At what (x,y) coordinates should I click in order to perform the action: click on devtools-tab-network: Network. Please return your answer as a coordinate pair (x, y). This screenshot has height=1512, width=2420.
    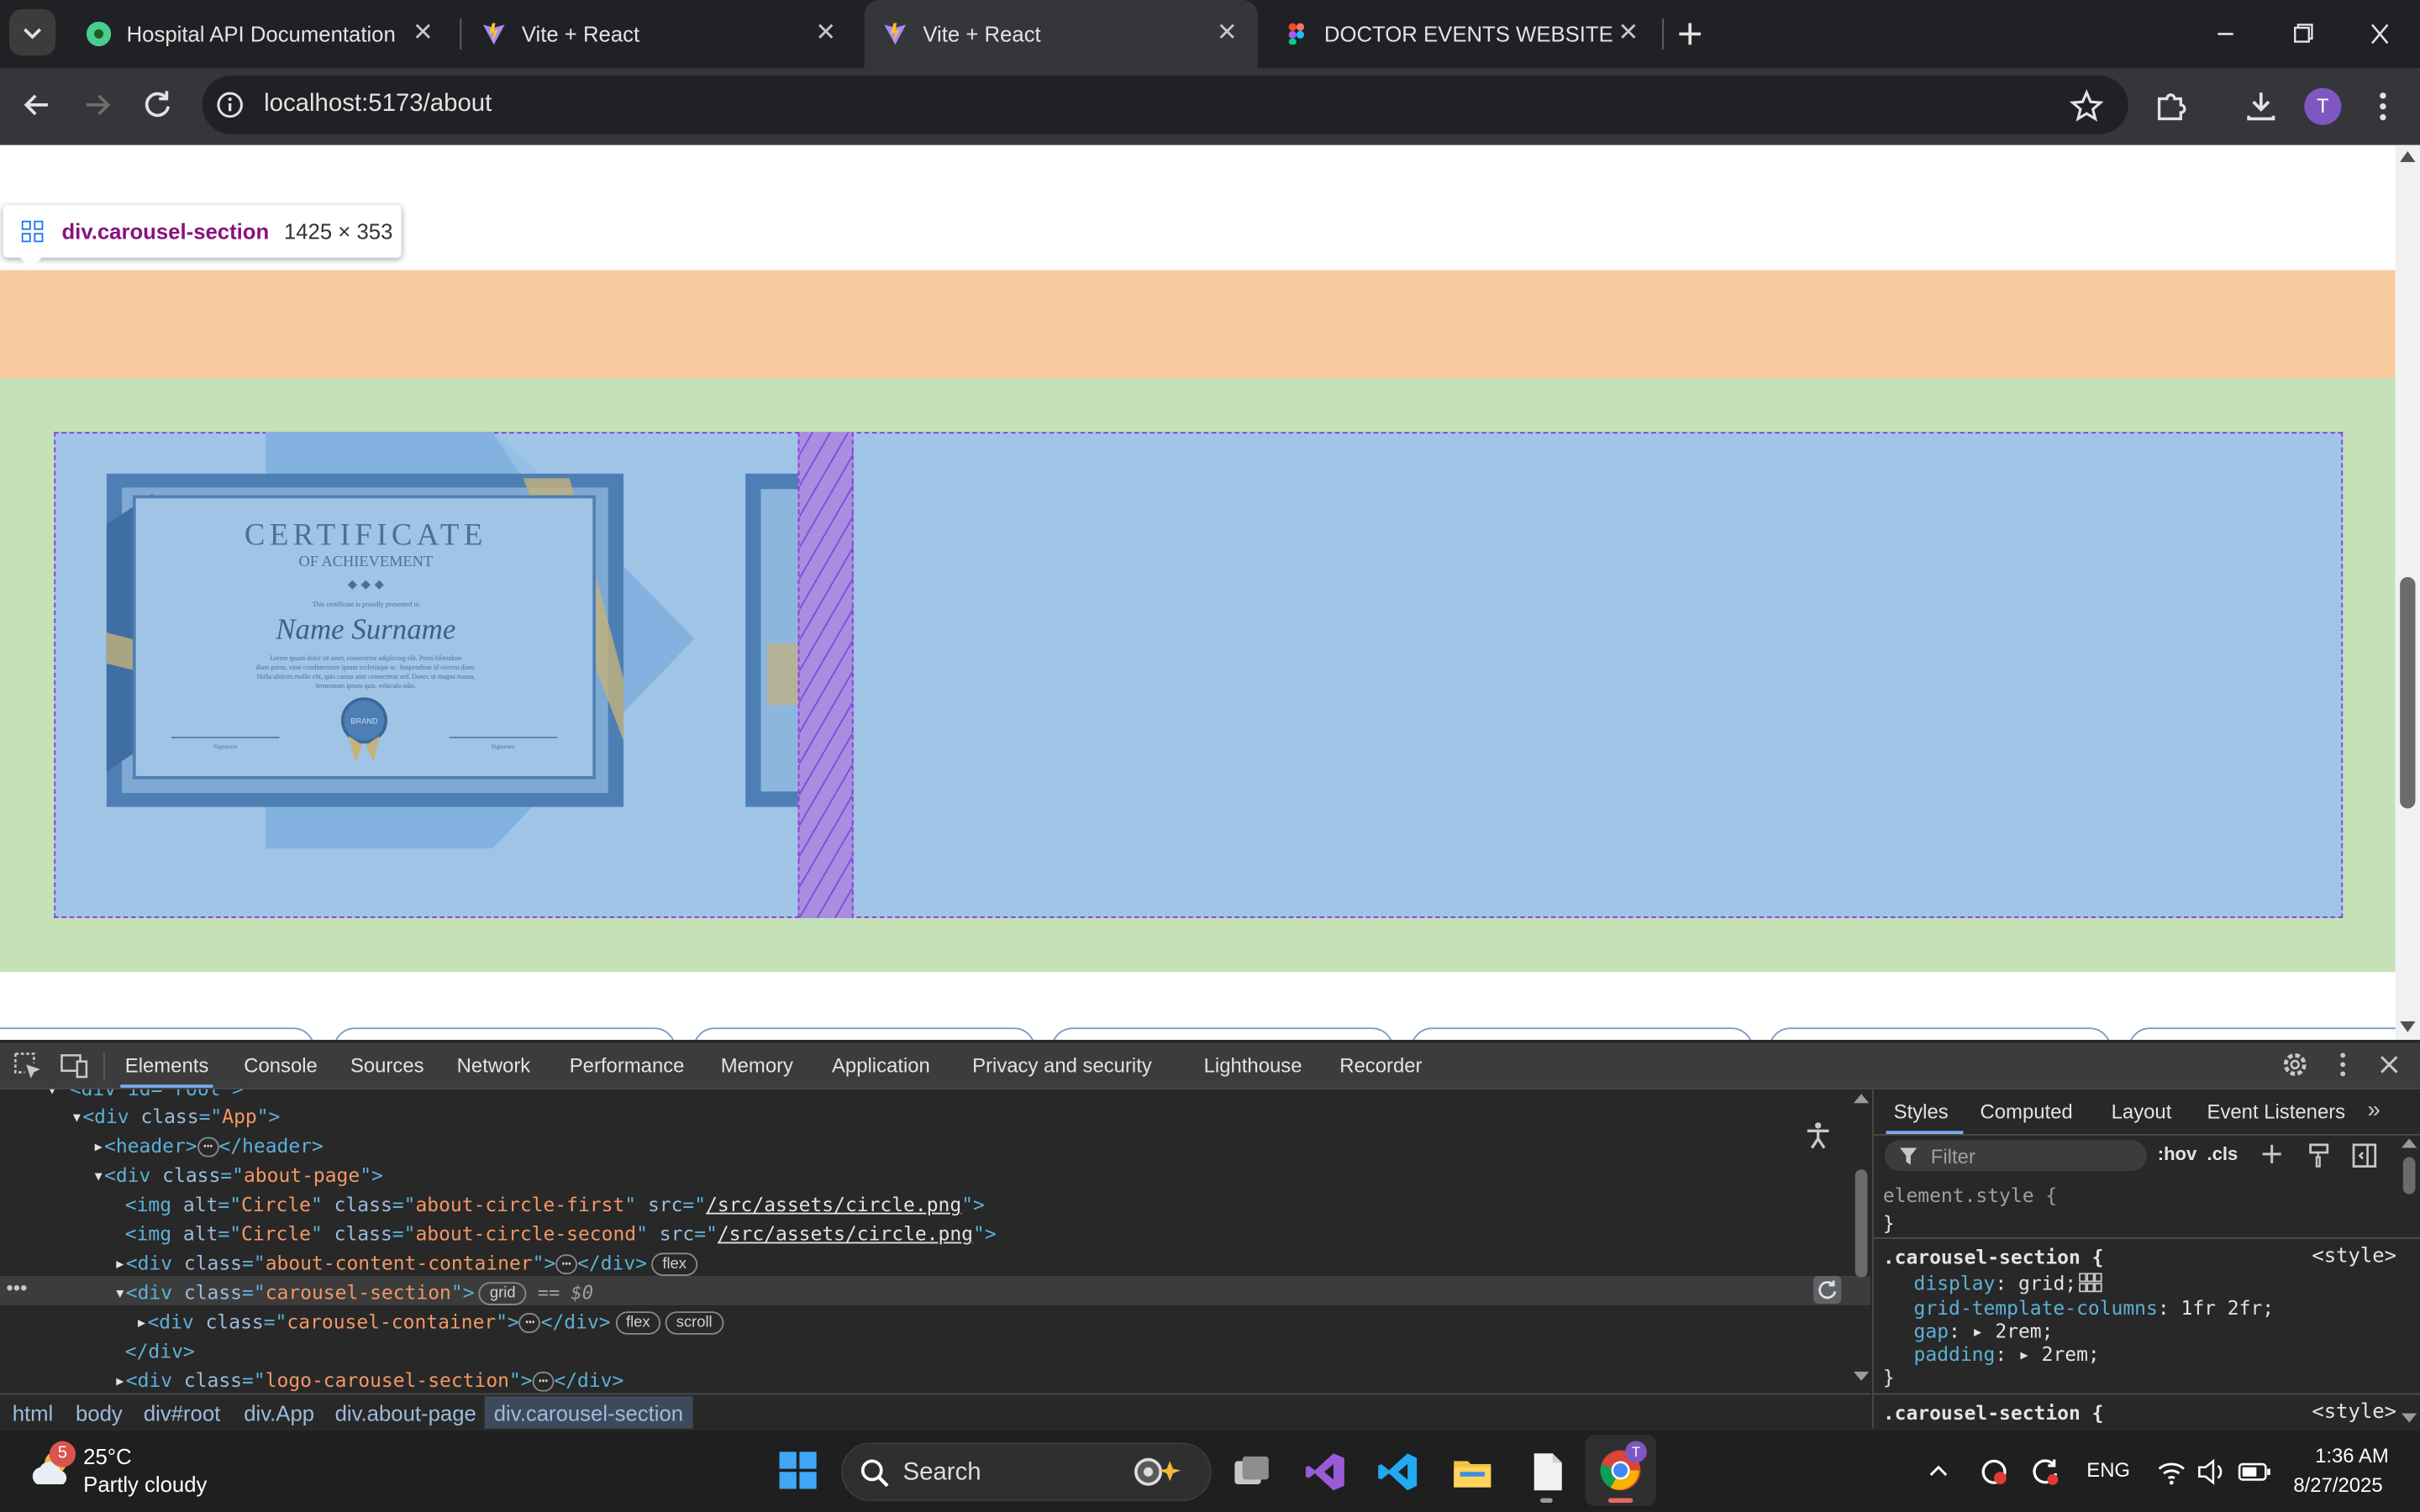
    Looking at the image, I should click on (494, 1065).